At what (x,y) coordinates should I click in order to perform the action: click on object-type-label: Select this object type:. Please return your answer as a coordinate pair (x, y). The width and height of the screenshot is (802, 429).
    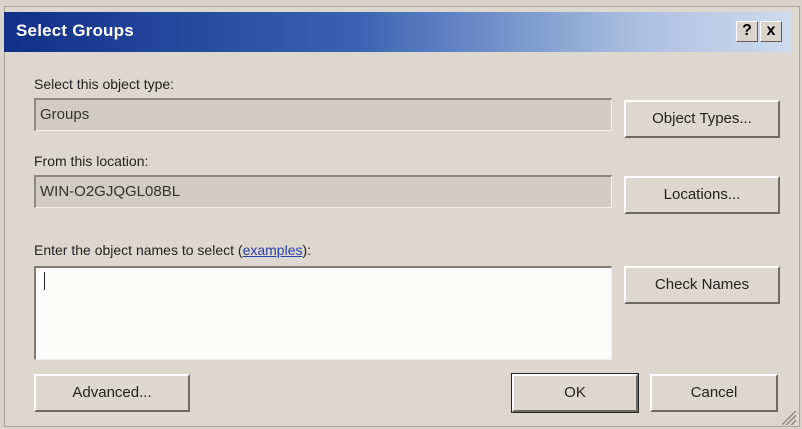
    Looking at the image, I should click on (104, 84).